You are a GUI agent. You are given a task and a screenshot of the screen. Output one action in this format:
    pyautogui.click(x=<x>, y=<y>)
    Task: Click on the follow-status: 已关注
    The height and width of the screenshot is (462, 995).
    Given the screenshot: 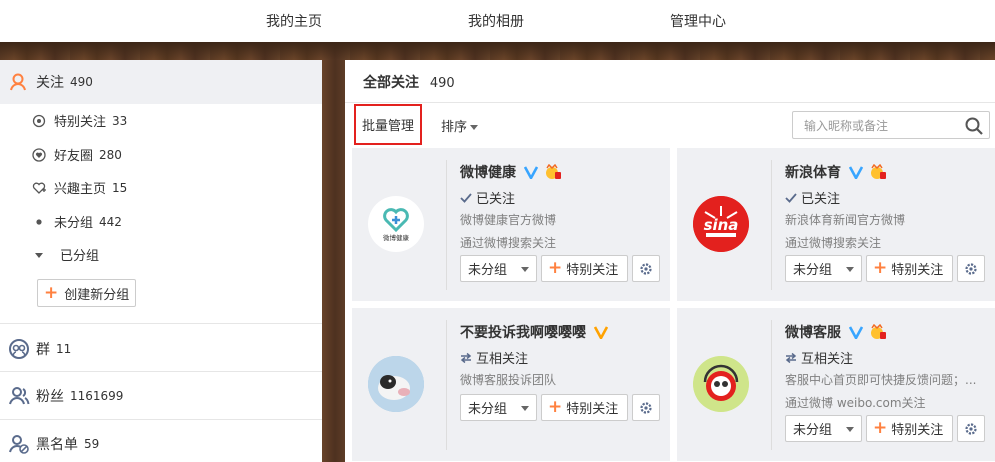 What is the action you would take?
    pyautogui.click(x=812, y=197)
    